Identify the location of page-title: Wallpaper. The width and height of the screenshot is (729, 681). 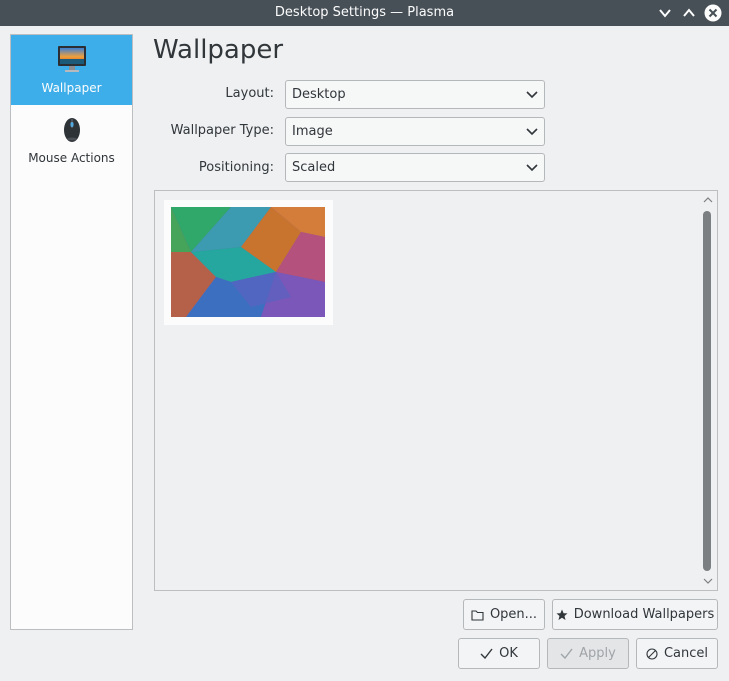
(218, 50).